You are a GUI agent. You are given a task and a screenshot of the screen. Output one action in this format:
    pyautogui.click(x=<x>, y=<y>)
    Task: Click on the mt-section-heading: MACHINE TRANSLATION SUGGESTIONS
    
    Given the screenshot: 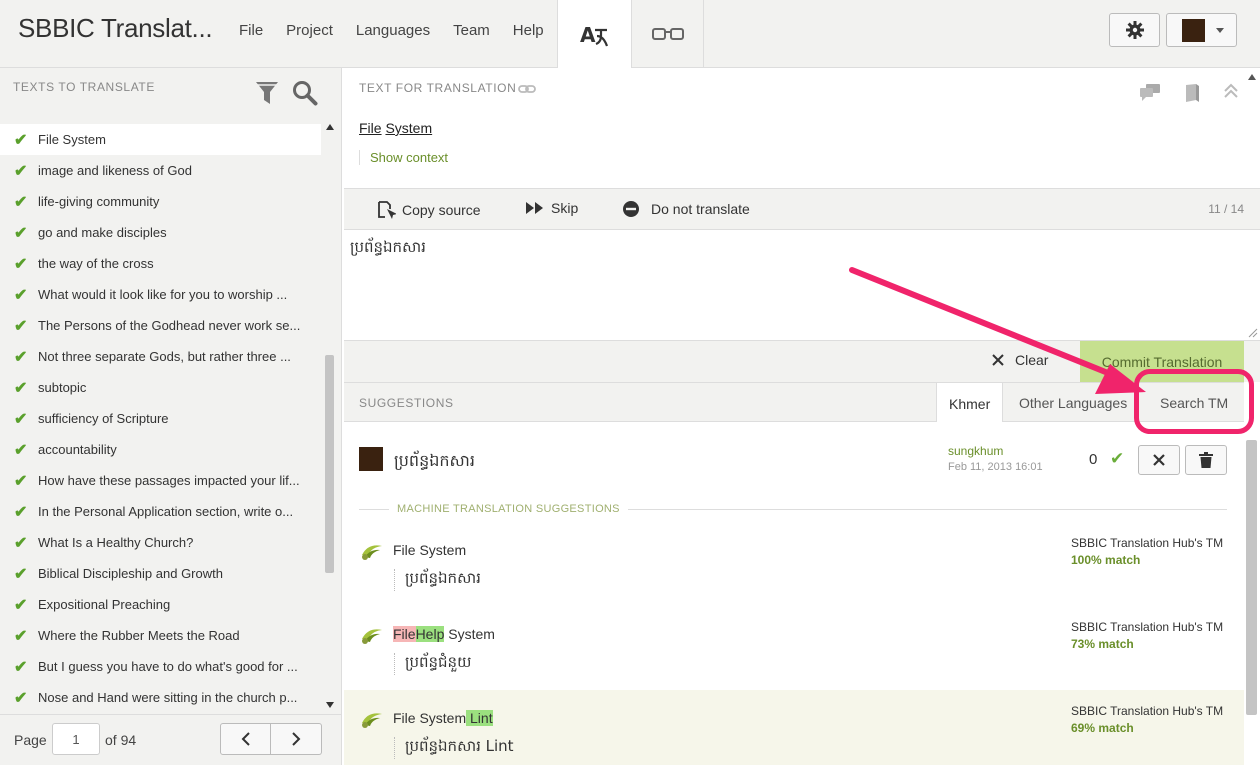 What is the action you would take?
    pyautogui.click(x=793, y=509)
    